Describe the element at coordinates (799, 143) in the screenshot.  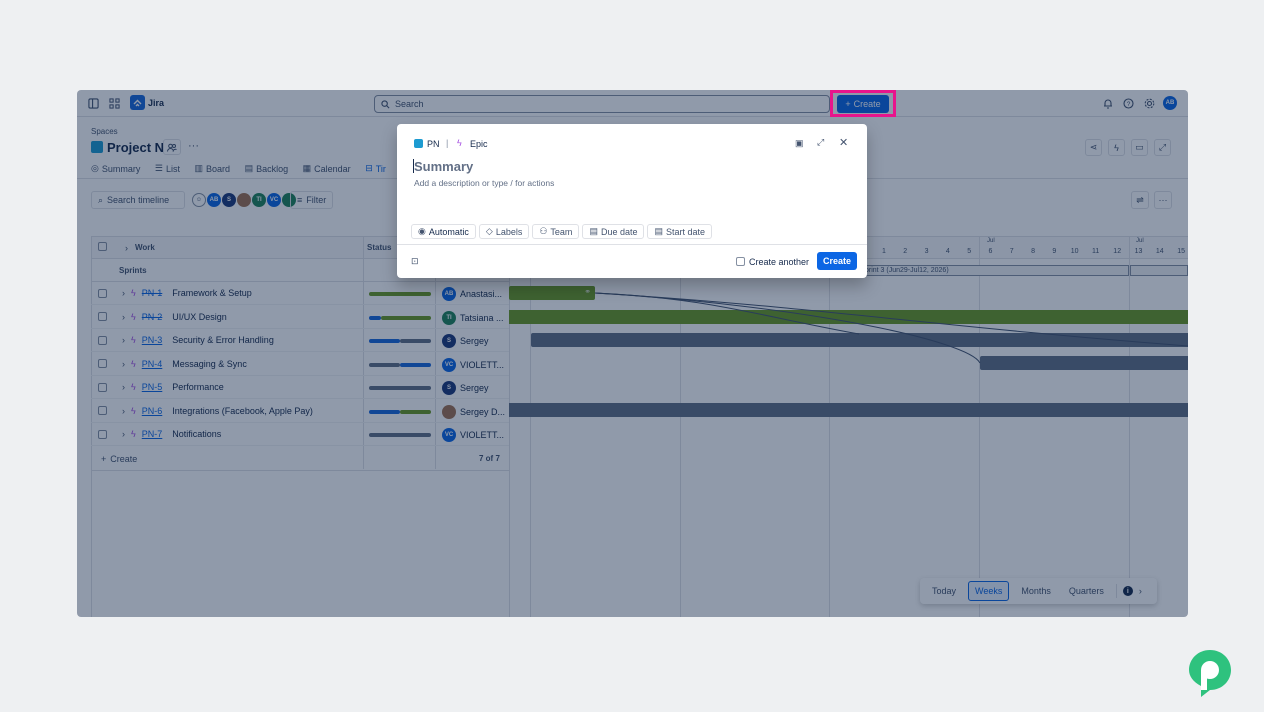
I see `minimize-icon: ▣` at that location.